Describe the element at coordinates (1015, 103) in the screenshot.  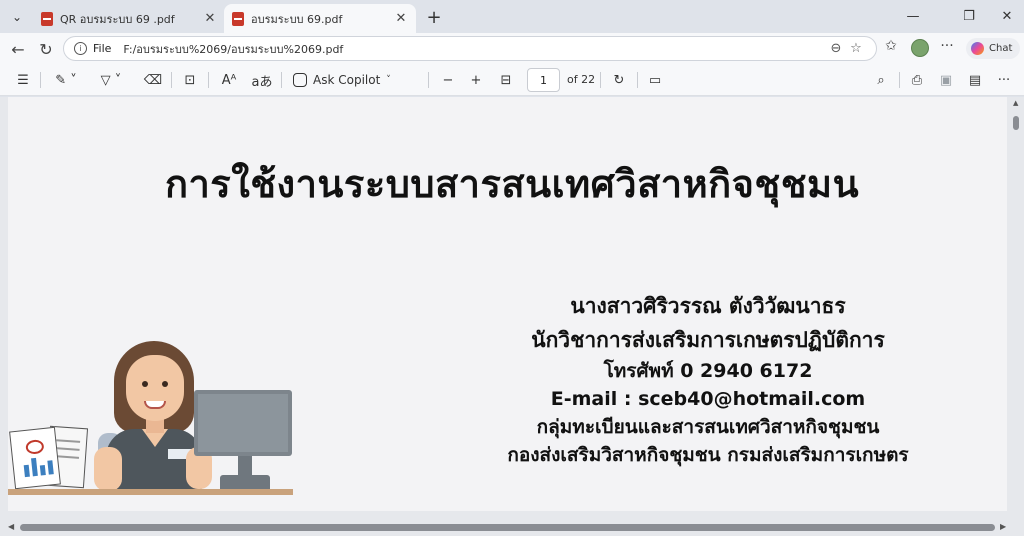
I see `caret-up-icon: ▲` at that location.